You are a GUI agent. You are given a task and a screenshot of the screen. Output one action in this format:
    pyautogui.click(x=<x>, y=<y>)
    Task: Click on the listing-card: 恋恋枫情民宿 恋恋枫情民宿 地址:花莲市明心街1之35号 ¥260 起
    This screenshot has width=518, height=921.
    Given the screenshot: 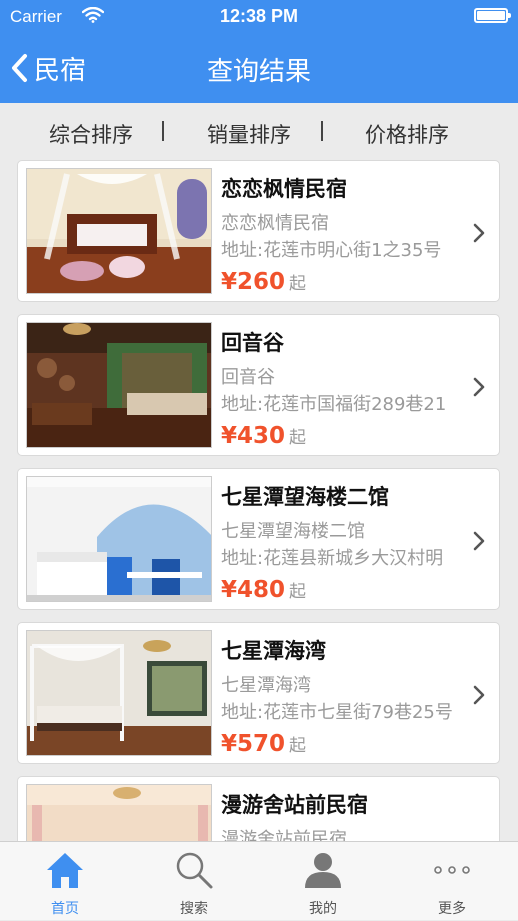 What is the action you would take?
    pyautogui.click(x=258, y=231)
    